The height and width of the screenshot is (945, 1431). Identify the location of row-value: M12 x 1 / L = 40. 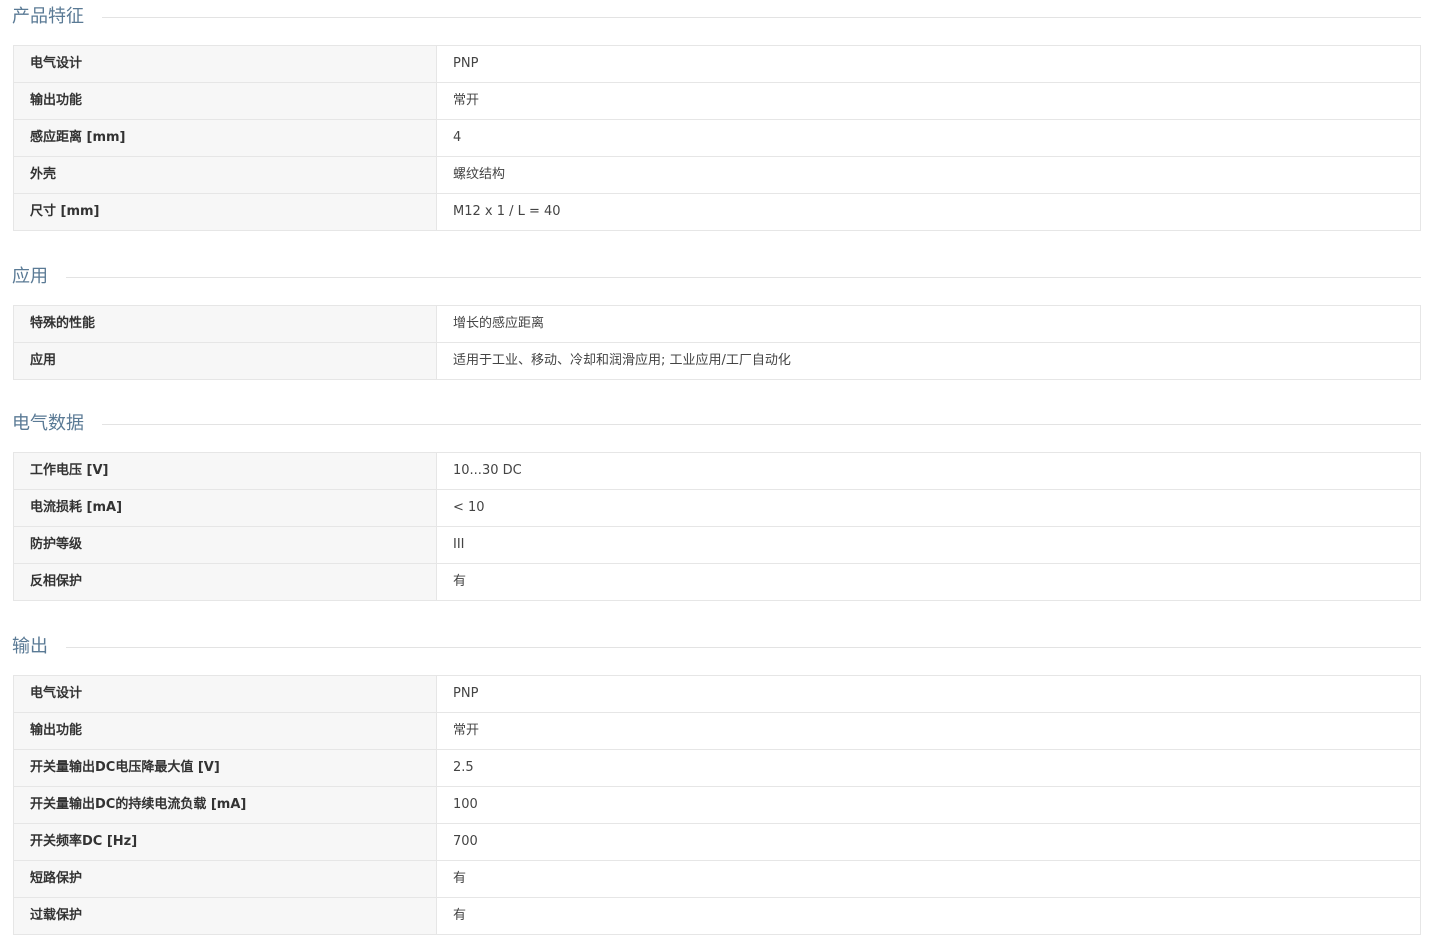
(928, 212).